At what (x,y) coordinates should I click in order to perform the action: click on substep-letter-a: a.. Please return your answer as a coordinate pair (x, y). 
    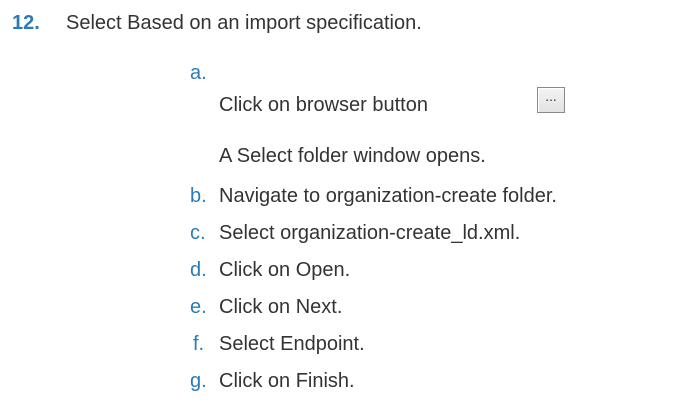
    Looking at the image, I should click on (198, 73).